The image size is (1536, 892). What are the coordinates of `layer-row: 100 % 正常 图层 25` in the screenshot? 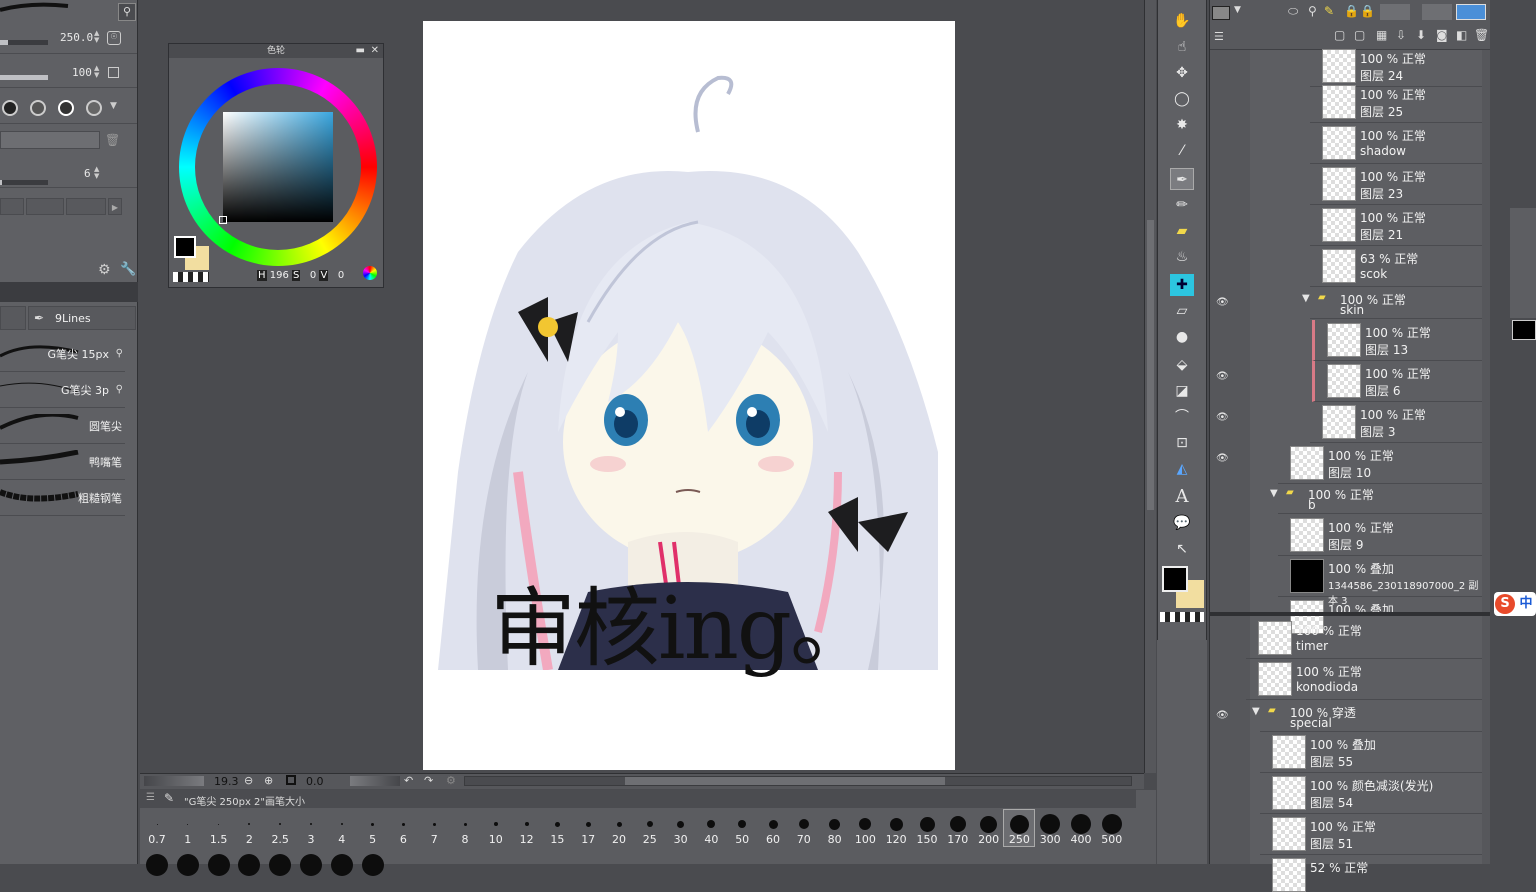 It's located at (1396, 102).